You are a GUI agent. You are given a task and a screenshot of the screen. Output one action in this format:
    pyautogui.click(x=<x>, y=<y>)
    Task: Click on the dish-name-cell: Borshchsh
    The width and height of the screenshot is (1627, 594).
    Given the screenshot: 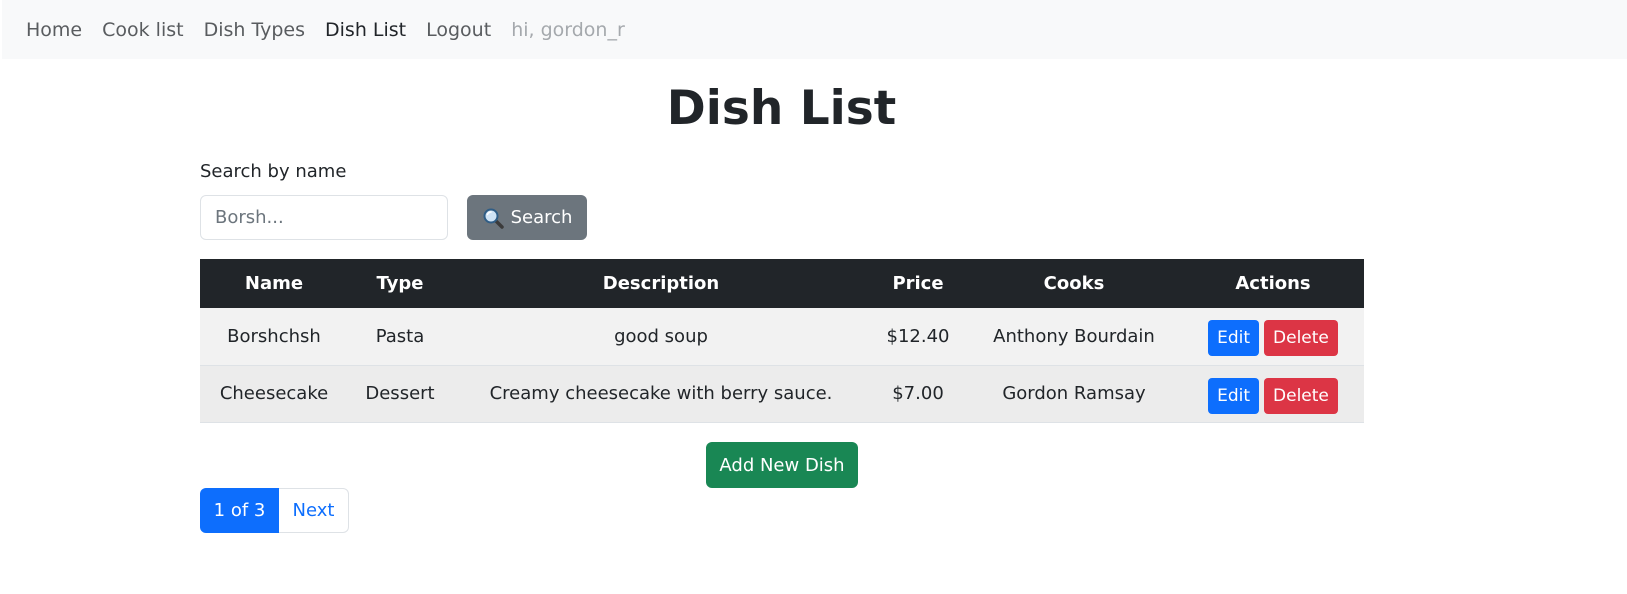 What is the action you would take?
    pyautogui.click(x=274, y=337)
    